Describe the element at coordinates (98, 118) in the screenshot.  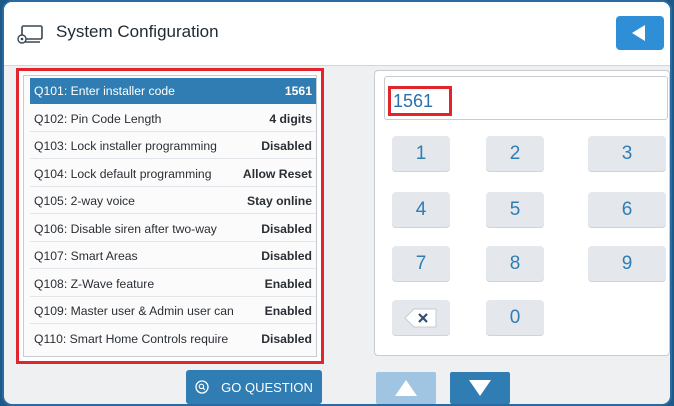
I see `question-label: Q102: Pin Code Length` at that location.